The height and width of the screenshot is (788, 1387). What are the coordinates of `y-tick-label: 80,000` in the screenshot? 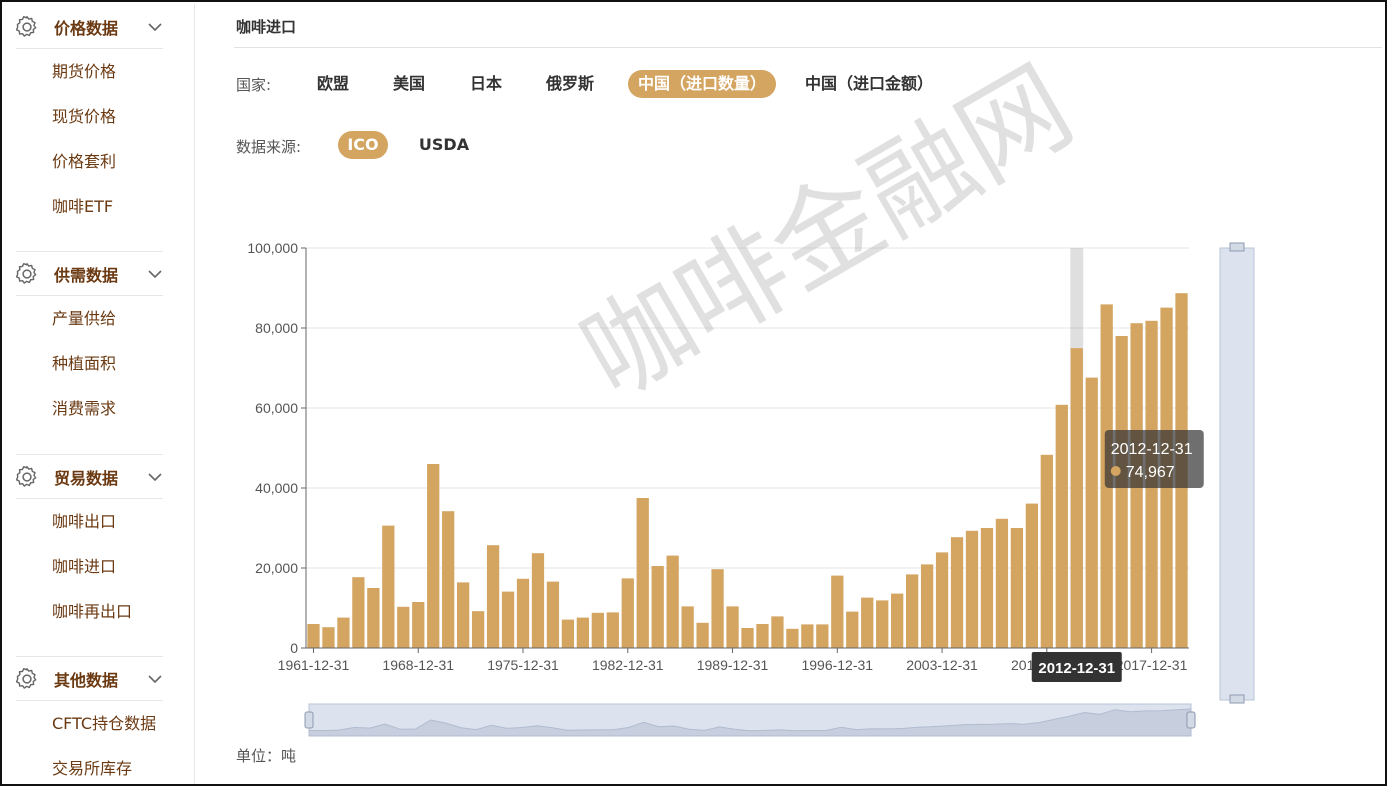 It's located at (276, 328).